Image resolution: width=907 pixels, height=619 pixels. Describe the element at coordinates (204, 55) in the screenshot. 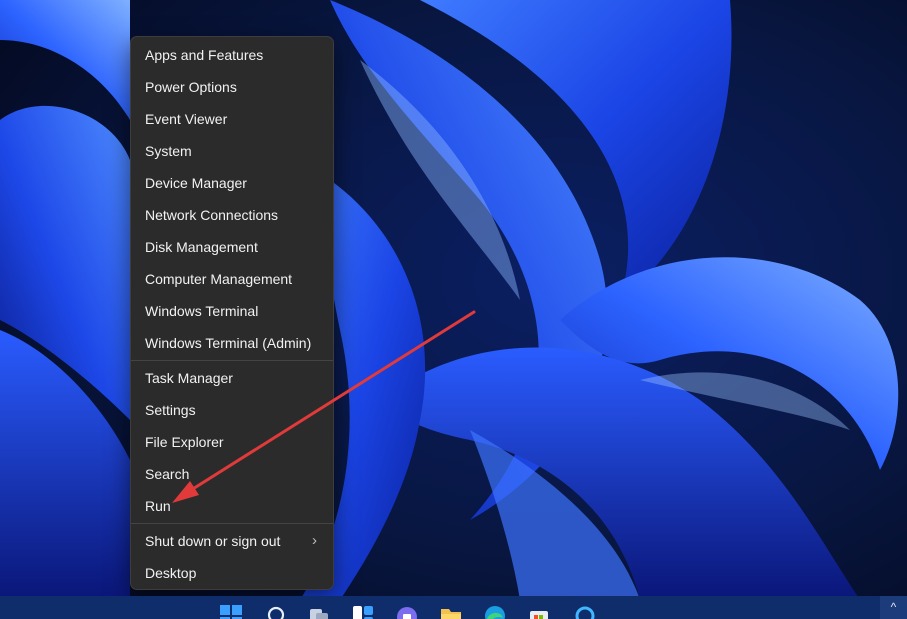

I see `menu-item-label: Apps and Features` at that location.